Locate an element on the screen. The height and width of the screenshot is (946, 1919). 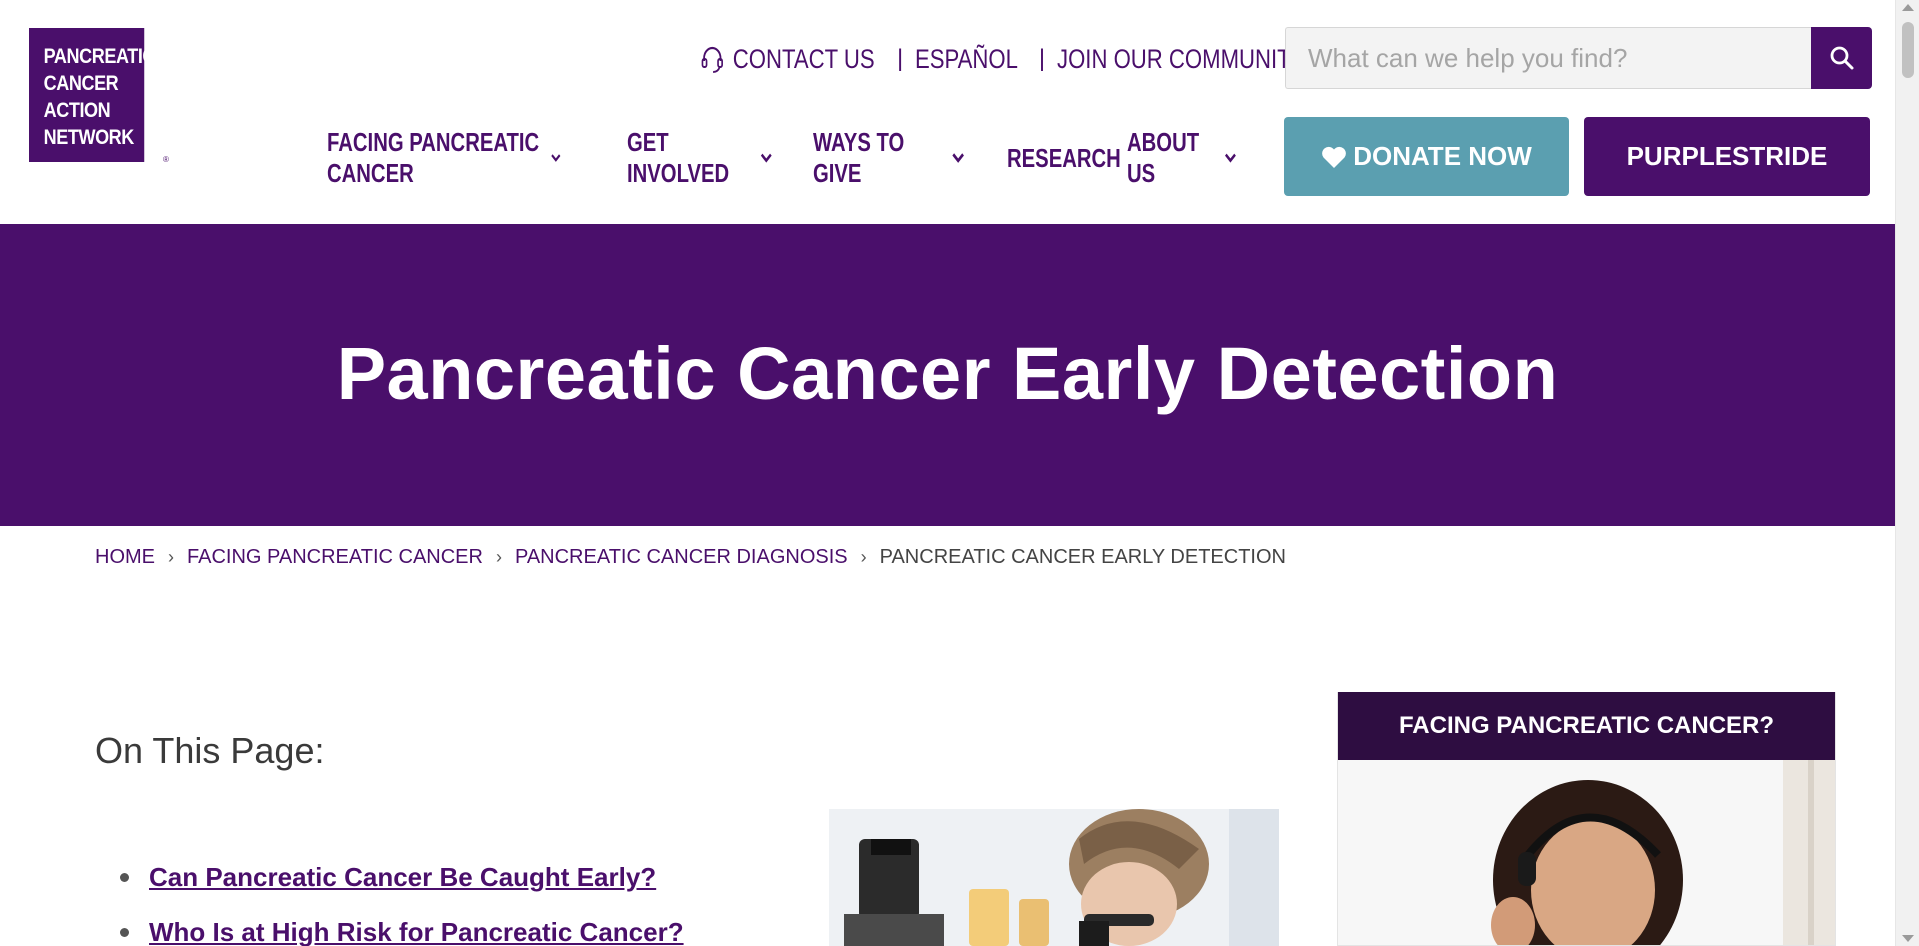
page-scrollbar is located at coordinates (1907, 473).